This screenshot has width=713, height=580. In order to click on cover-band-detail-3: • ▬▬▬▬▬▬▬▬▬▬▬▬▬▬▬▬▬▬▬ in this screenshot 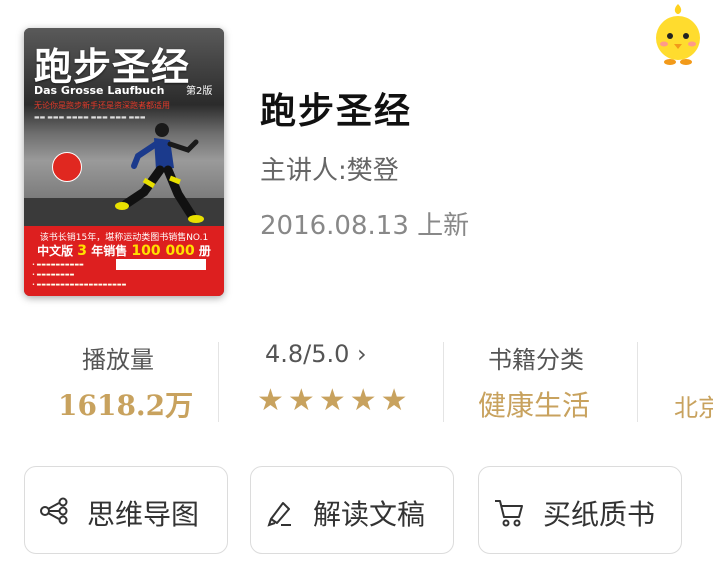, I will do `click(79, 285)`.